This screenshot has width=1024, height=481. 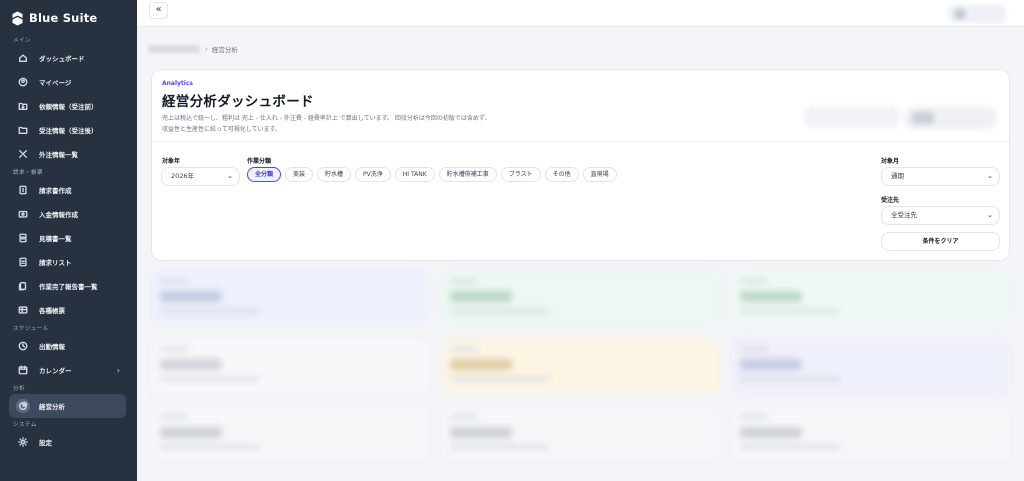 I want to click on double-chevron-left-icon: «, so click(x=158, y=9).